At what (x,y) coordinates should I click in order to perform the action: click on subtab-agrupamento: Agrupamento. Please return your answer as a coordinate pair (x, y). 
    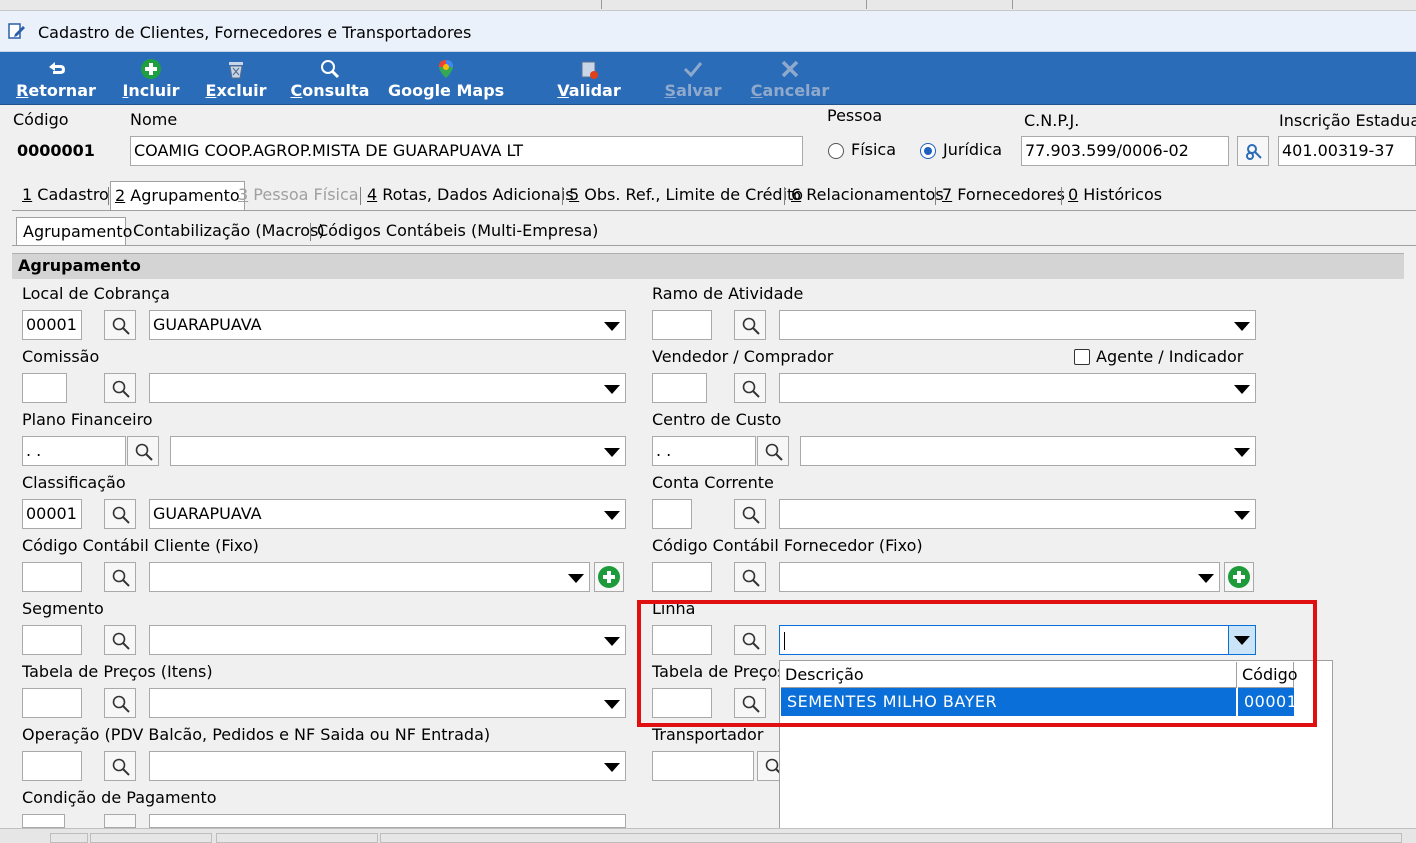
    Looking at the image, I should click on (74, 231).